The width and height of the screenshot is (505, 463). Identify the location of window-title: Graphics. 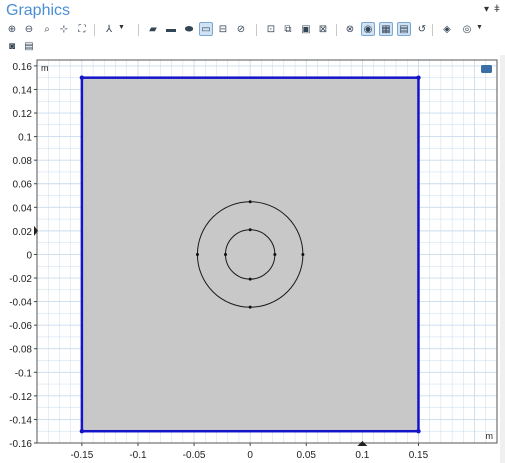
(38, 10).